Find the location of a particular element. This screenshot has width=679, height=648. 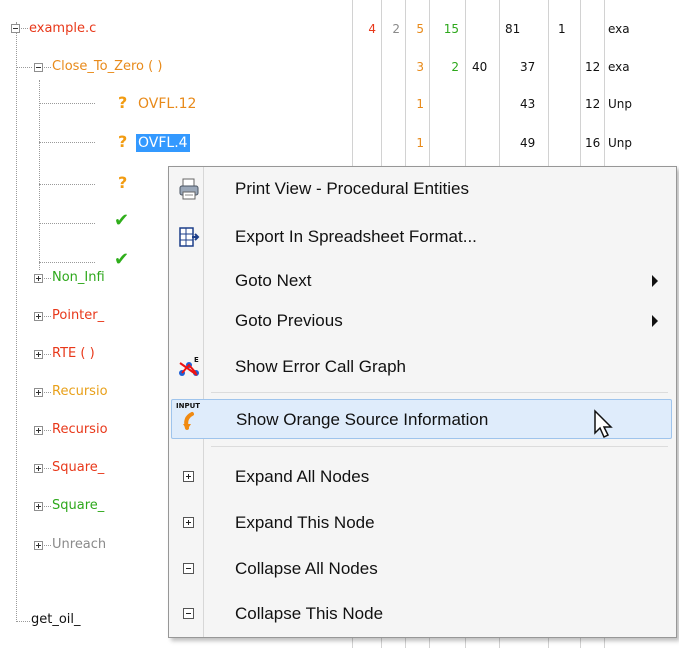

menu-item-expand-this: Expand This Node is located at coordinates (421, 523).